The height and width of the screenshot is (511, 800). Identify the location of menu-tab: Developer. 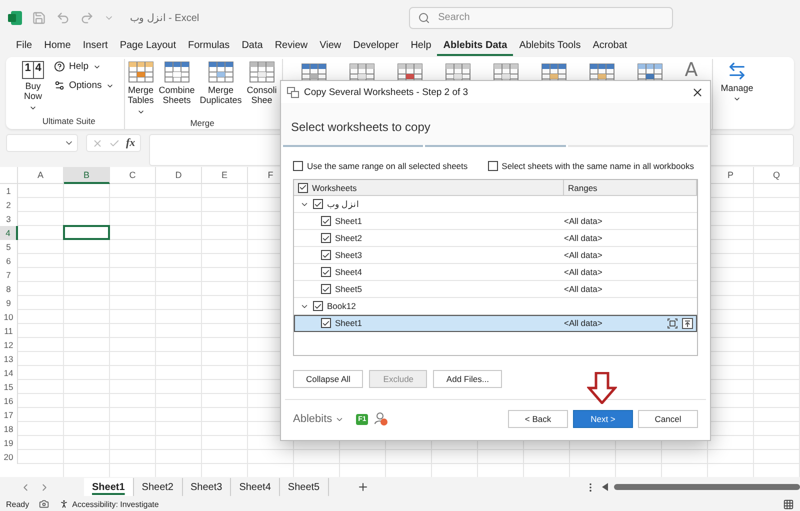
(376, 46).